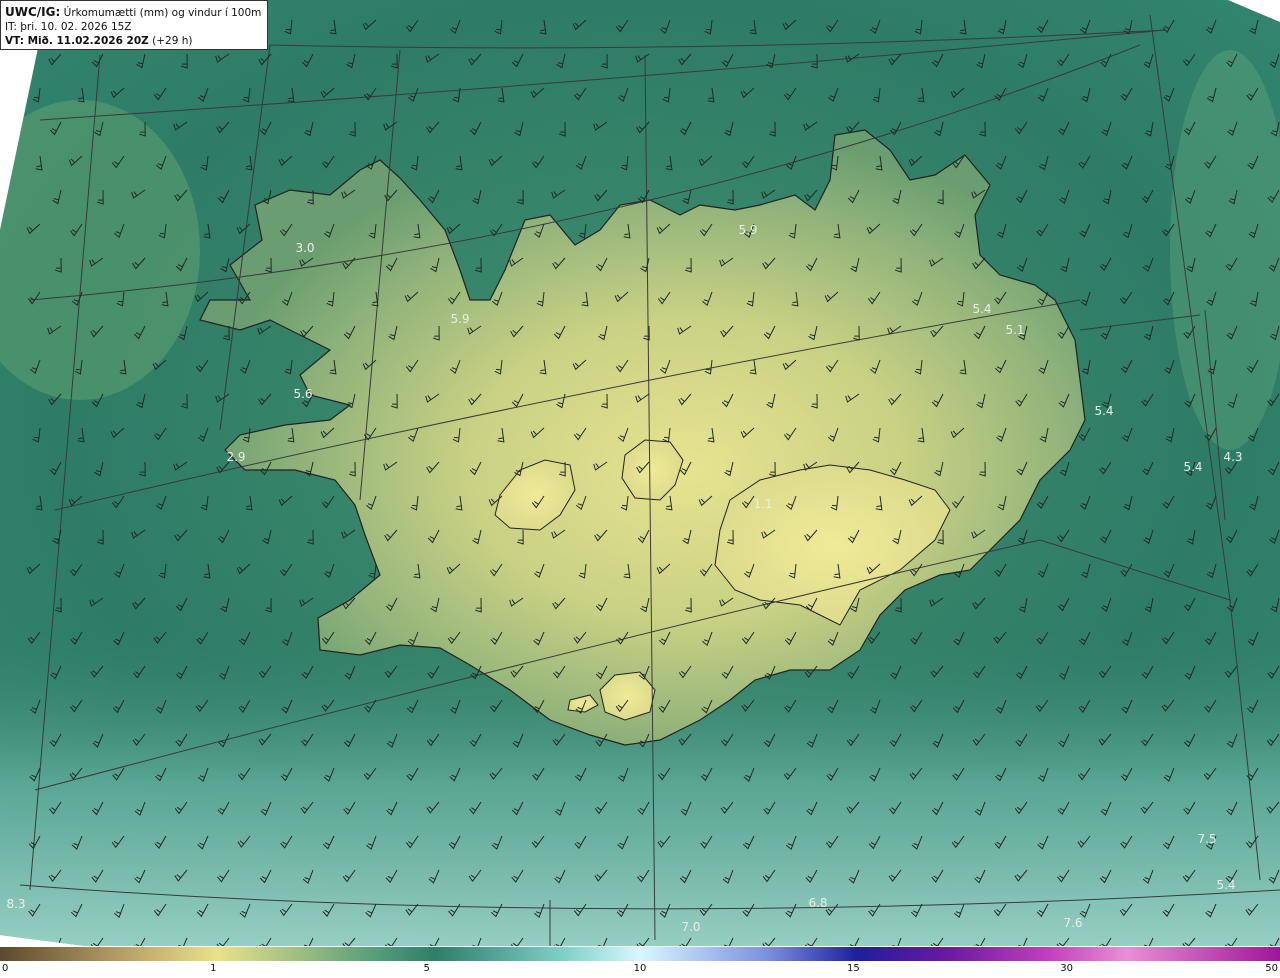  What do you see at coordinates (1014, 330) in the screenshot?
I see `value-label: 5.1` at bounding box center [1014, 330].